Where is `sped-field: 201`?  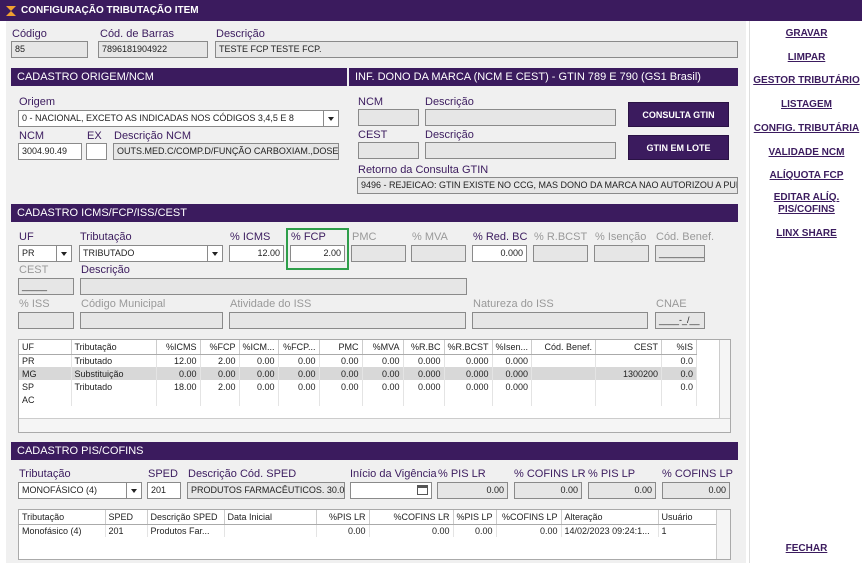 sped-field: 201 is located at coordinates (164, 490).